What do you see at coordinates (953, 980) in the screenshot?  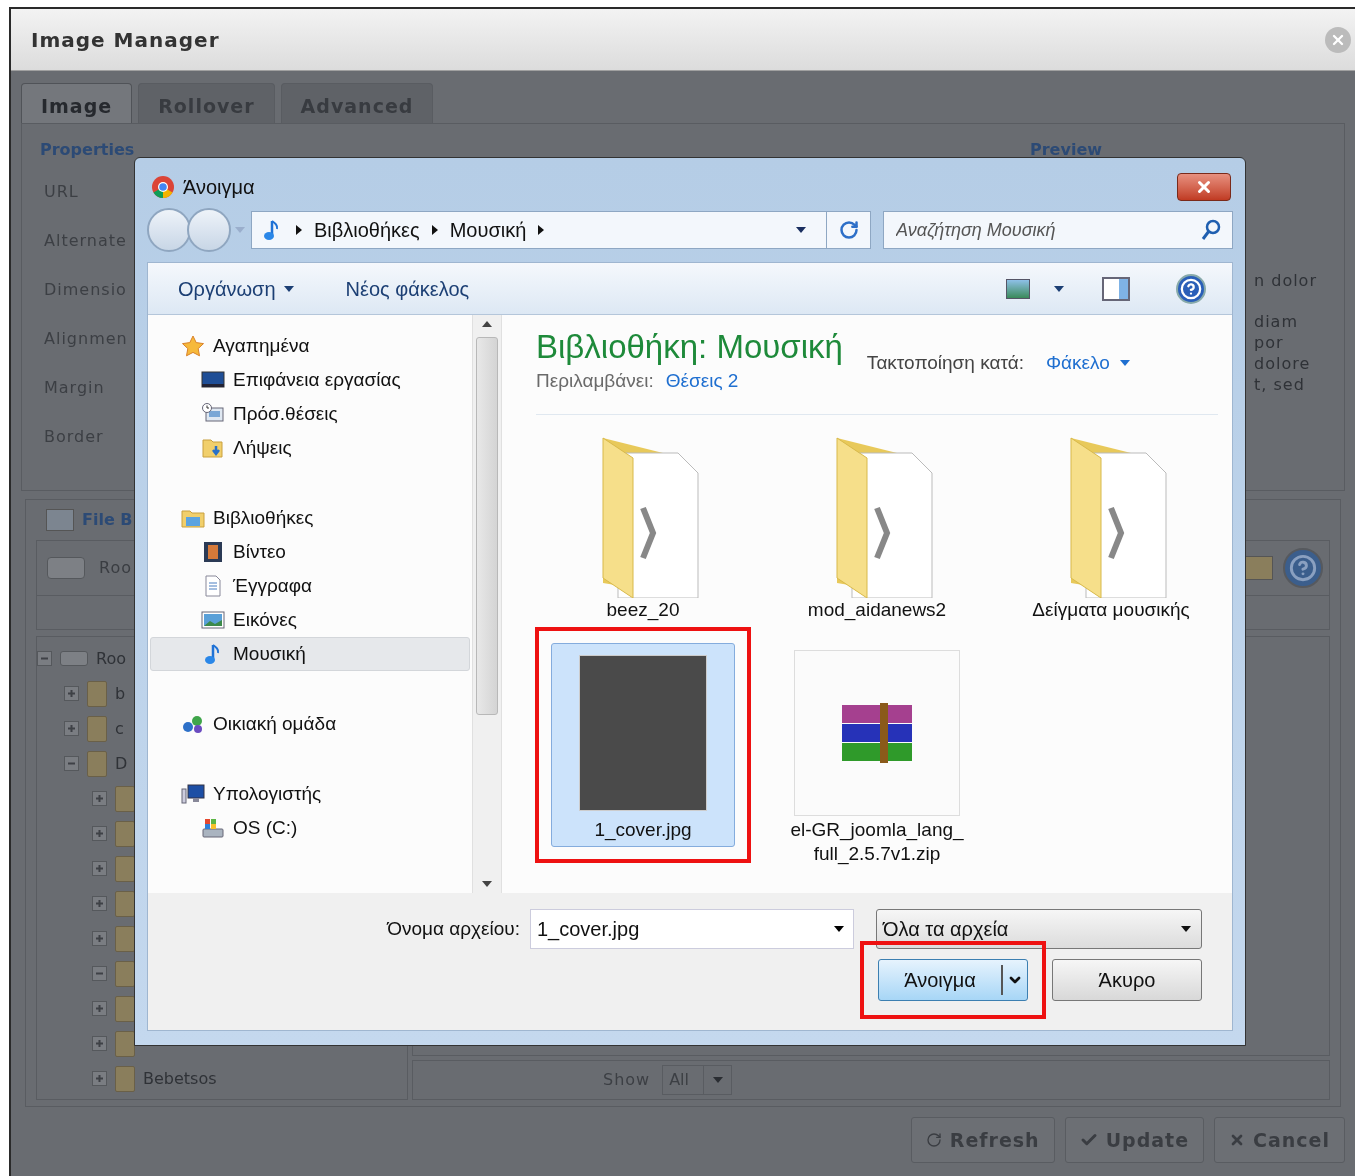 I see `open-button: Άνοιγμα` at bounding box center [953, 980].